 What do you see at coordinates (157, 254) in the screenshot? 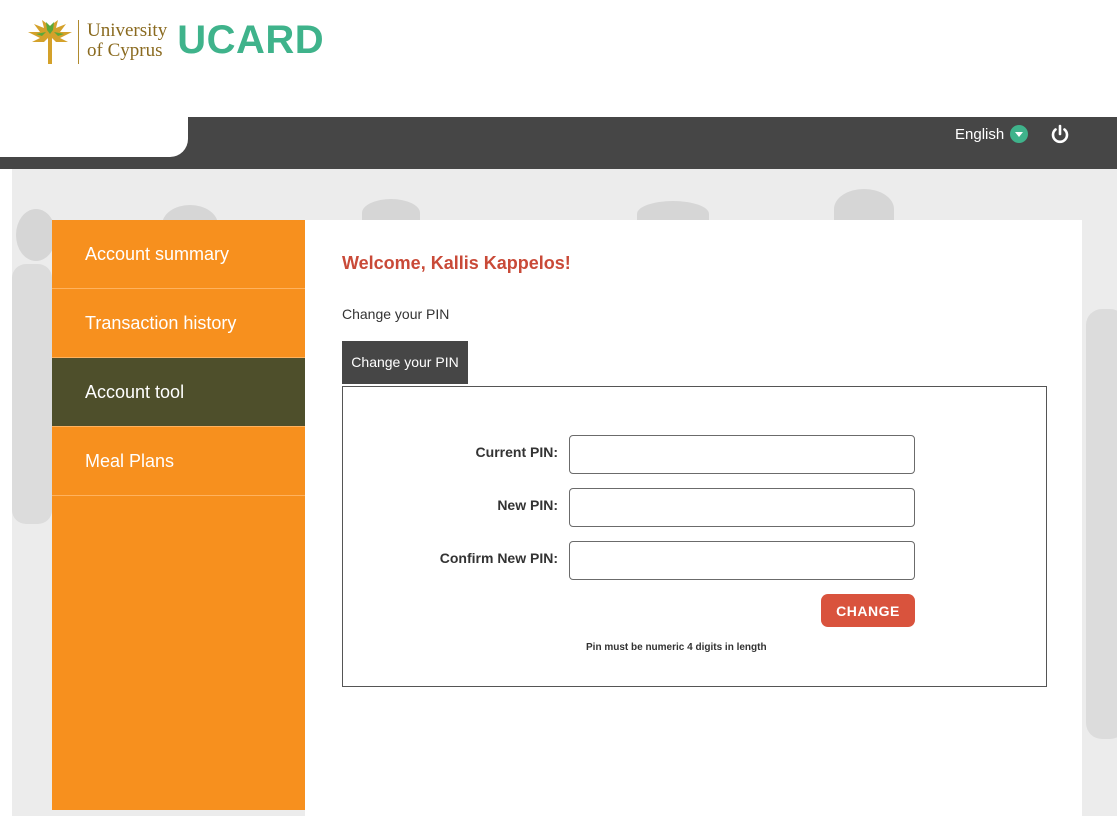
I see `sidebar-item-label: Account summary` at bounding box center [157, 254].